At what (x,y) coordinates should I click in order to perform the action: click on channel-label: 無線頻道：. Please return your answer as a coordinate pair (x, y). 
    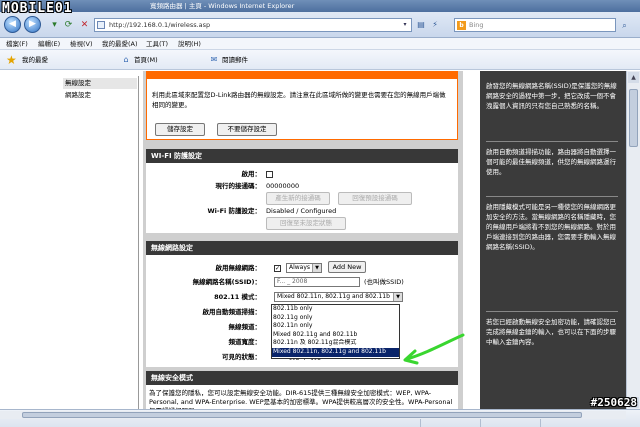
    Looking at the image, I should click on (245, 327).